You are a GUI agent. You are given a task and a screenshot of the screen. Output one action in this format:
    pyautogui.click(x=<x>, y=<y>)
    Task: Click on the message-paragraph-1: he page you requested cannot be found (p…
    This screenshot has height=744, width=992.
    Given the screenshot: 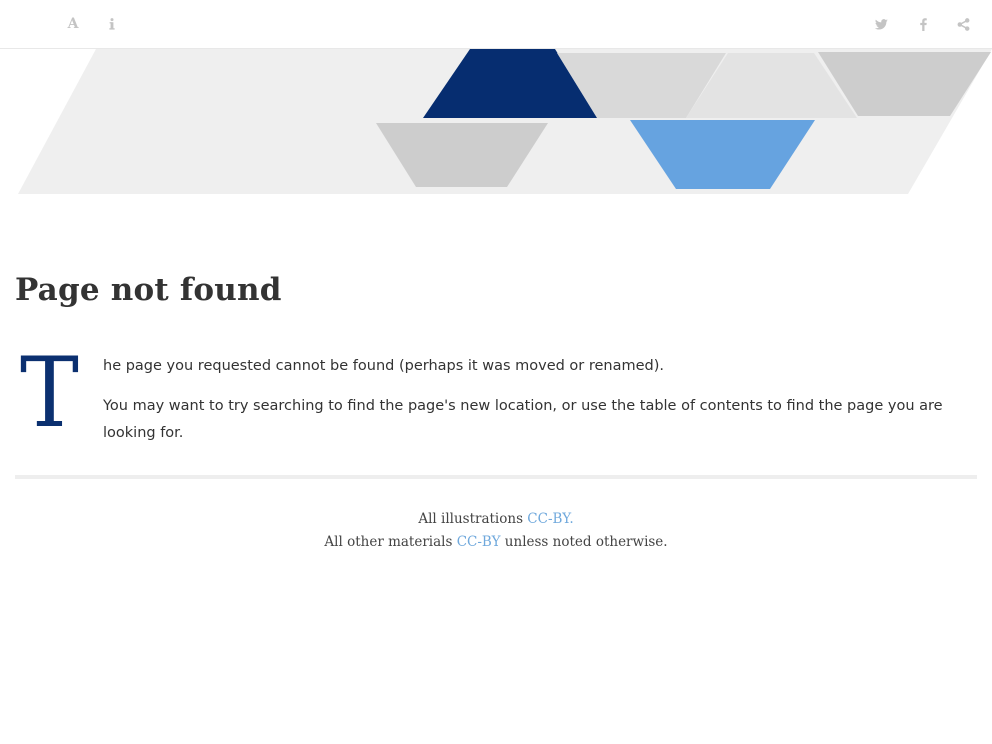 What is the action you would take?
    pyautogui.click(x=384, y=366)
    